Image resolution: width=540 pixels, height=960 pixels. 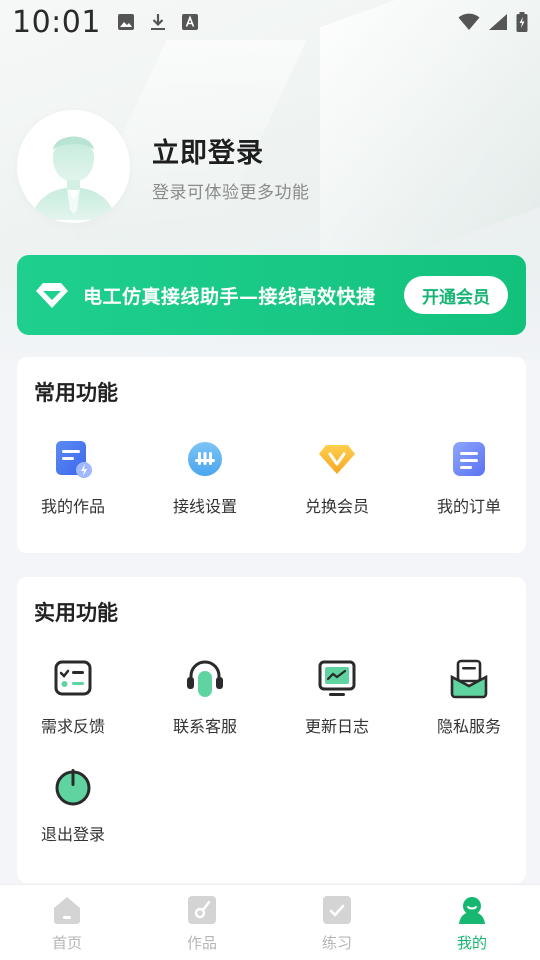 I want to click on profile-header: 立即登录 登录可体验更多功能, so click(x=163, y=166).